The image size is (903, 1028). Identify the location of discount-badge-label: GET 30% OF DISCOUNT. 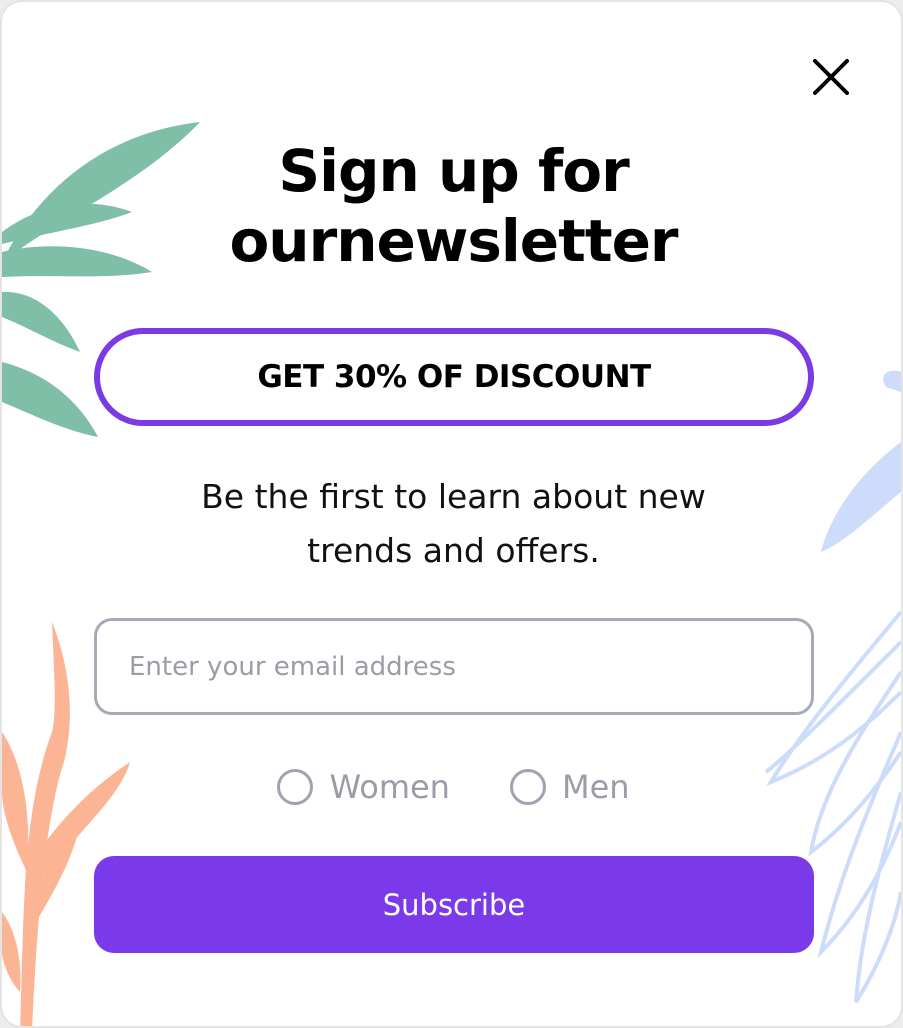
(454, 377).